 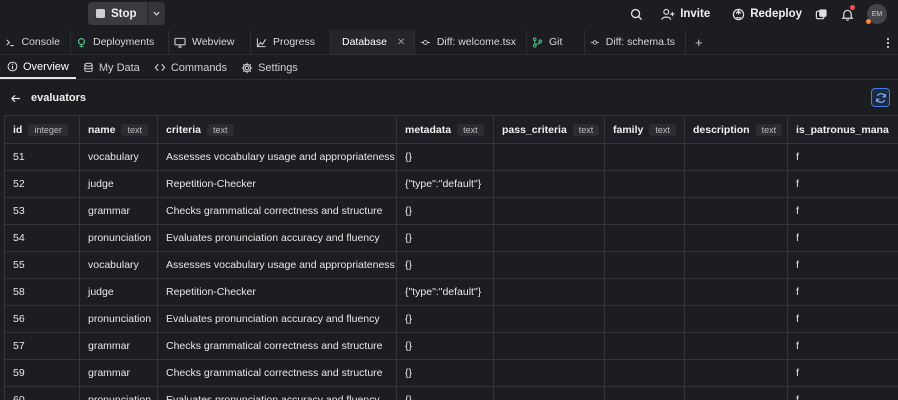 What do you see at coordinates (401, 42) in the screenshot?
I see `close-tab-icon: ✕` at bounding box center [401, 42].